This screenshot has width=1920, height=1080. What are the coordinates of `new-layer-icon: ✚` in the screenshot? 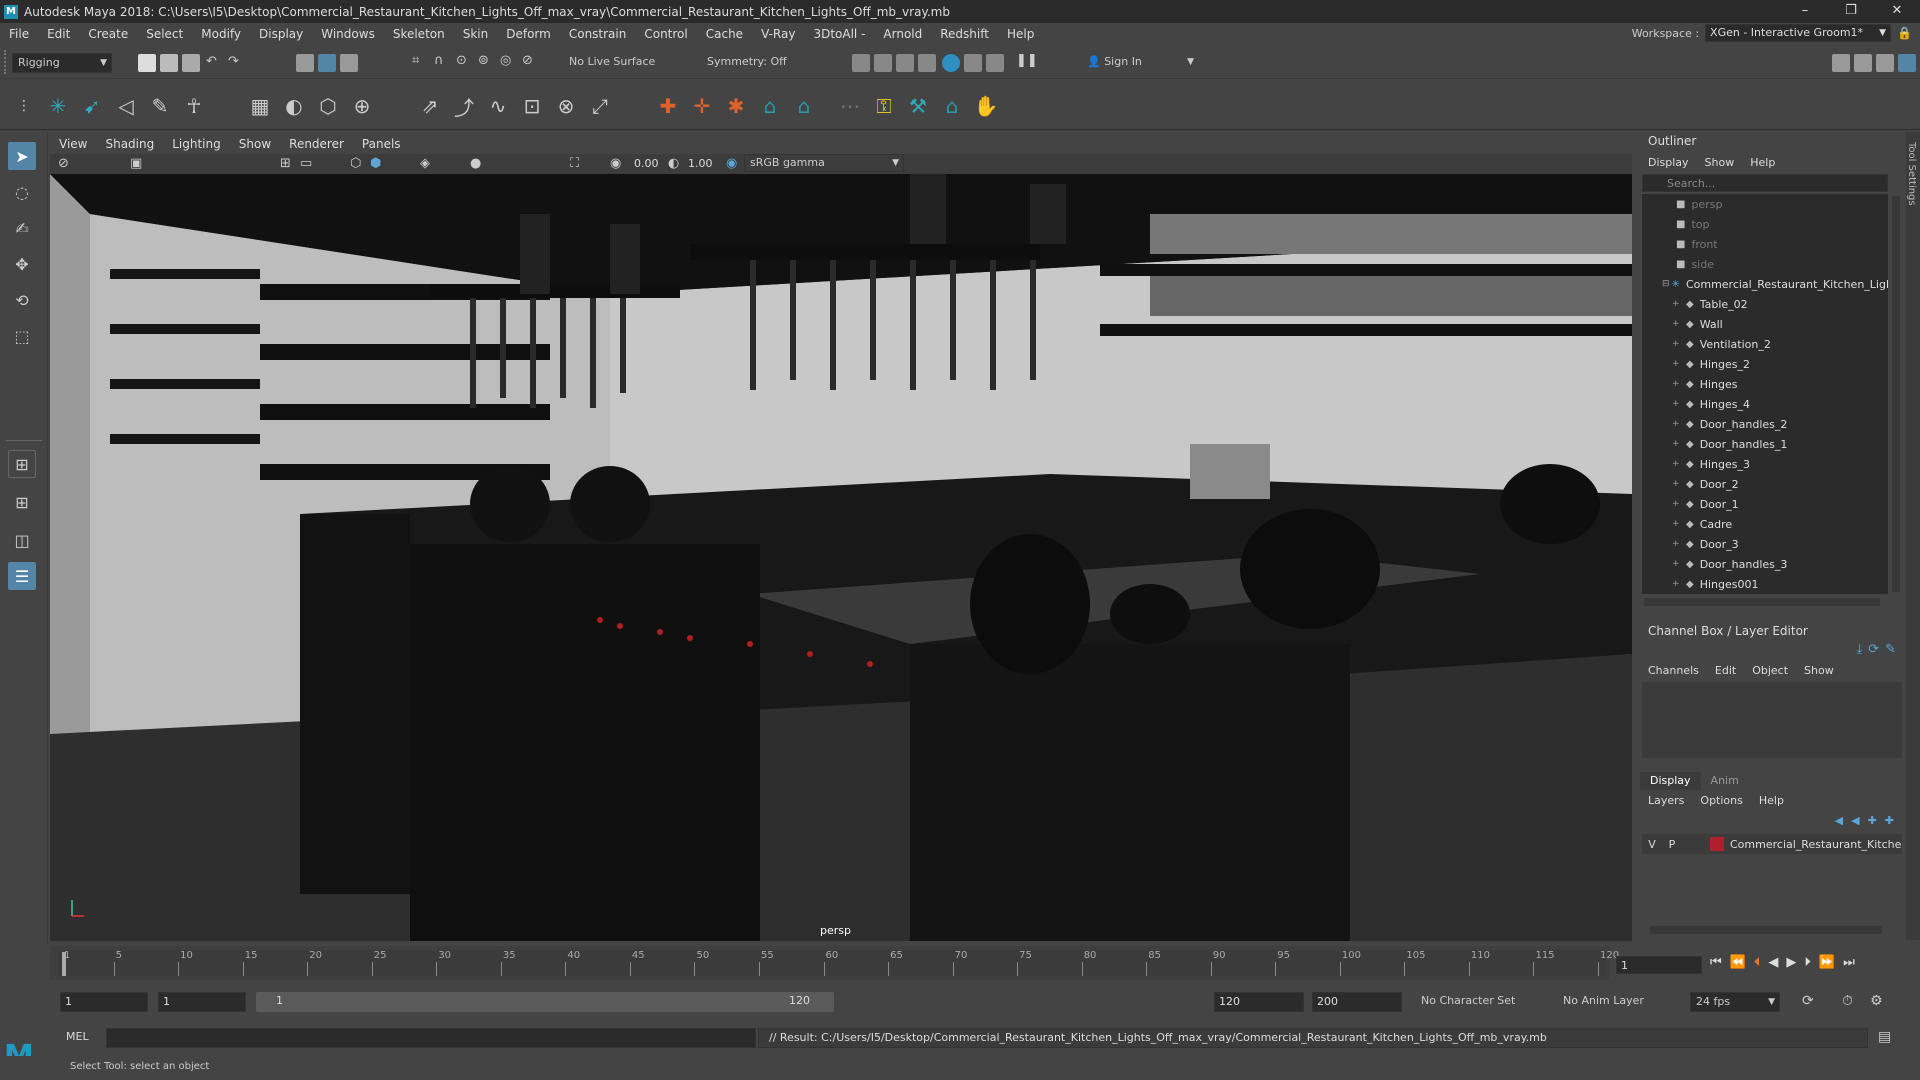 It's located at (1872, 820).